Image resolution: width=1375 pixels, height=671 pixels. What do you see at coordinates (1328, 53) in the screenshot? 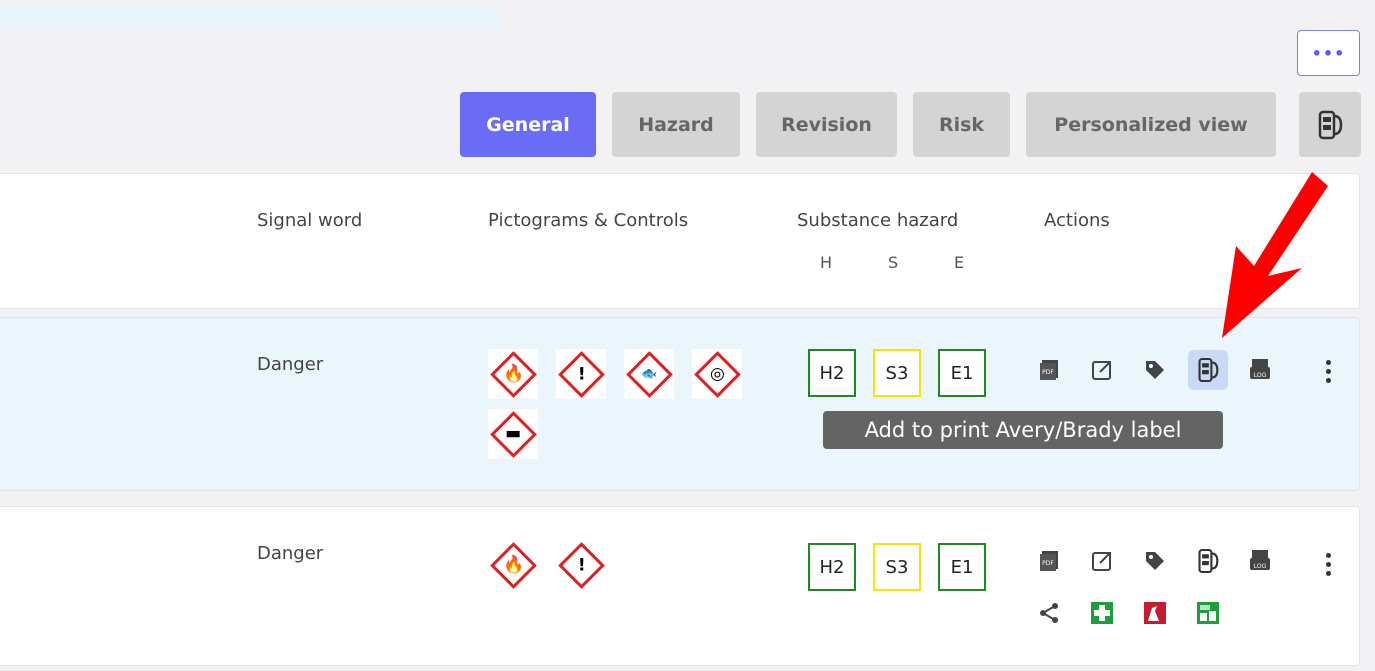
I see `more-options-button: •••` at bounding box center [1328, 53].